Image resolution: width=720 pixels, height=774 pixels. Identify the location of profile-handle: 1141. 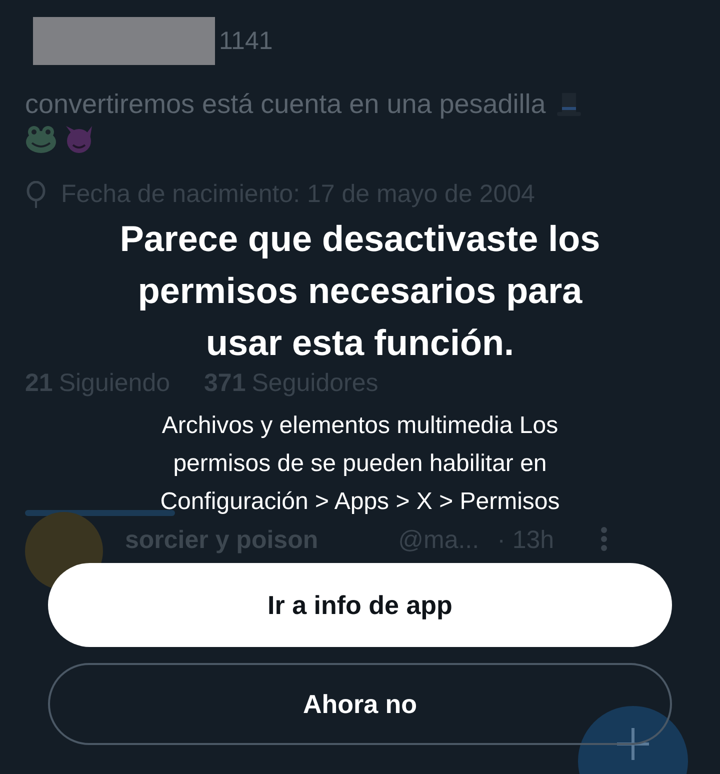
(246, 41).